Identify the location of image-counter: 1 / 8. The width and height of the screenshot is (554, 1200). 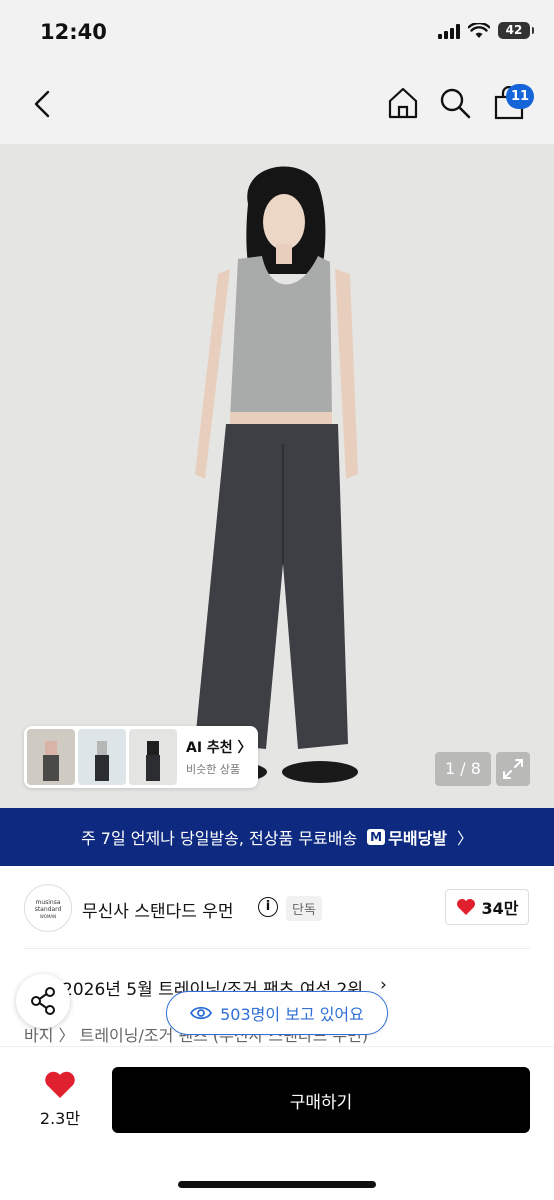
(463, 769).